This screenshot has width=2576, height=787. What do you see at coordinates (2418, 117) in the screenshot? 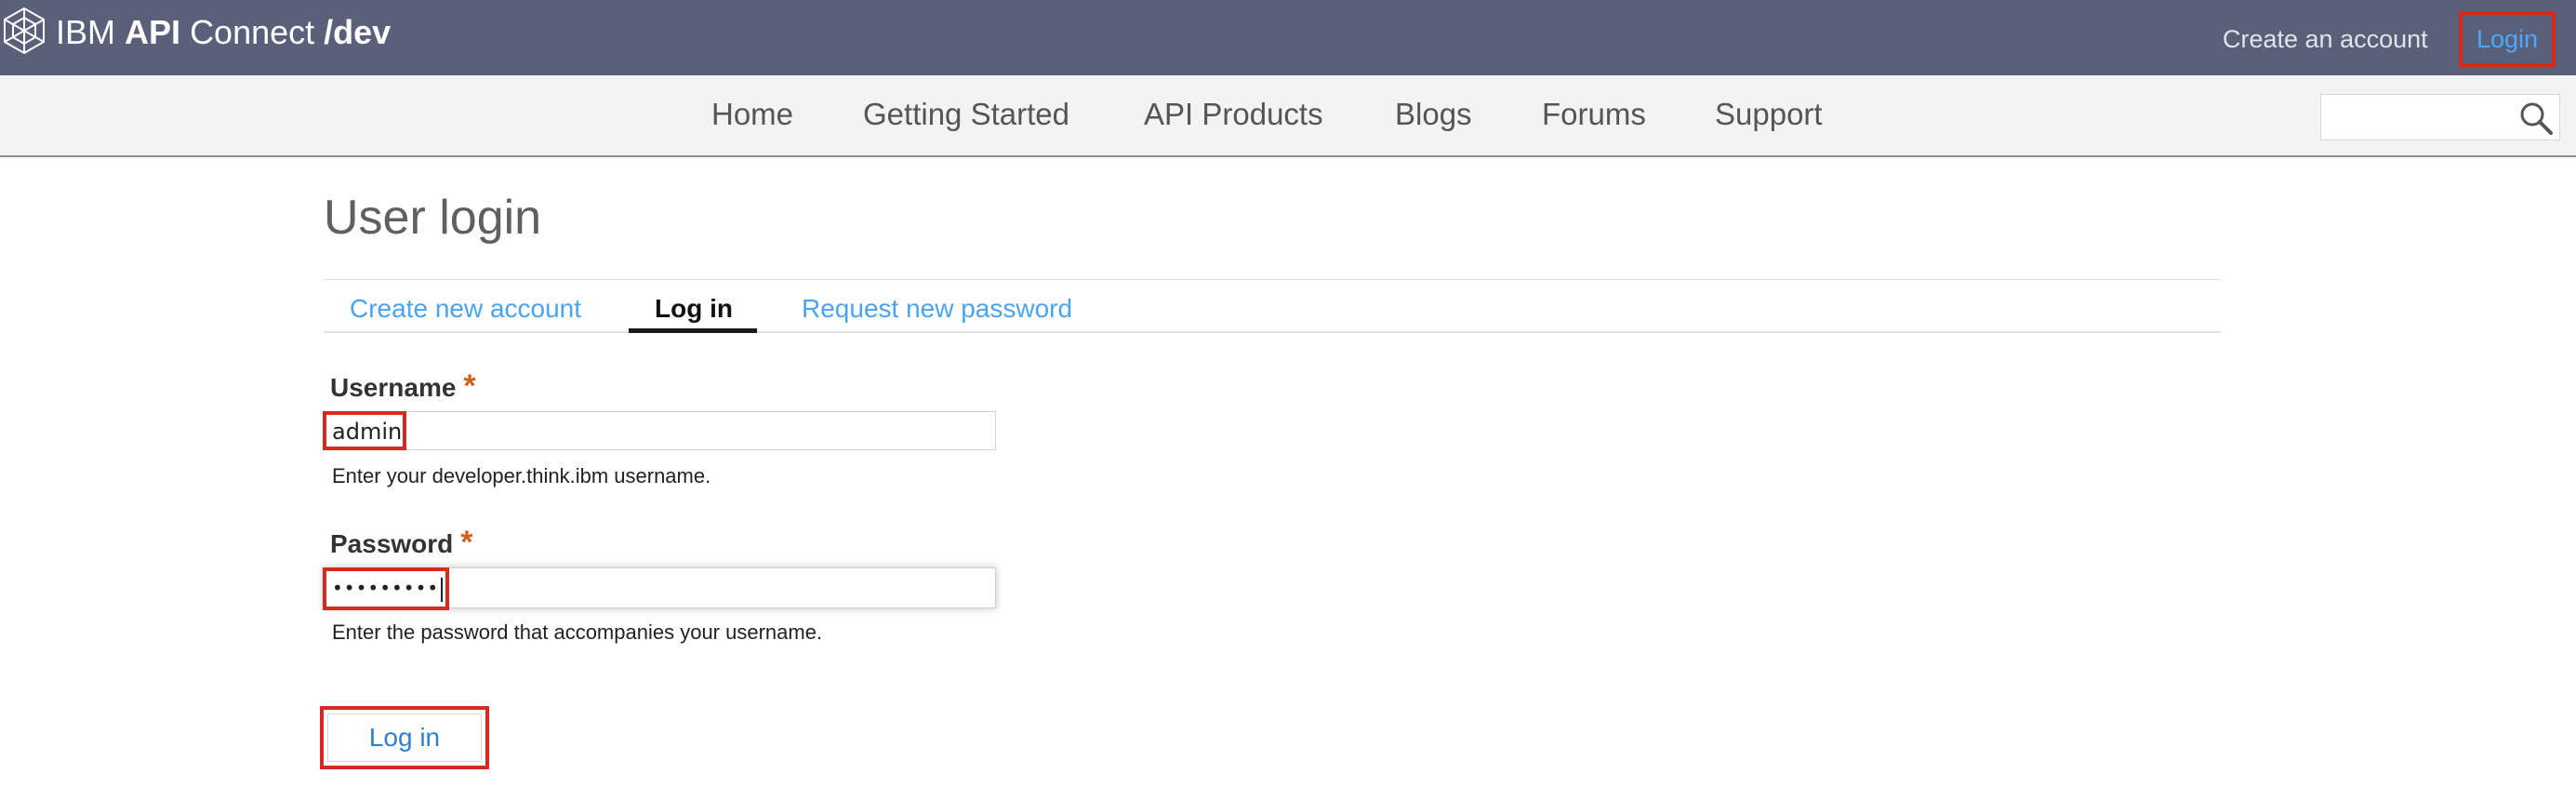
I see `search-input` at bounding box center [2418, 117].